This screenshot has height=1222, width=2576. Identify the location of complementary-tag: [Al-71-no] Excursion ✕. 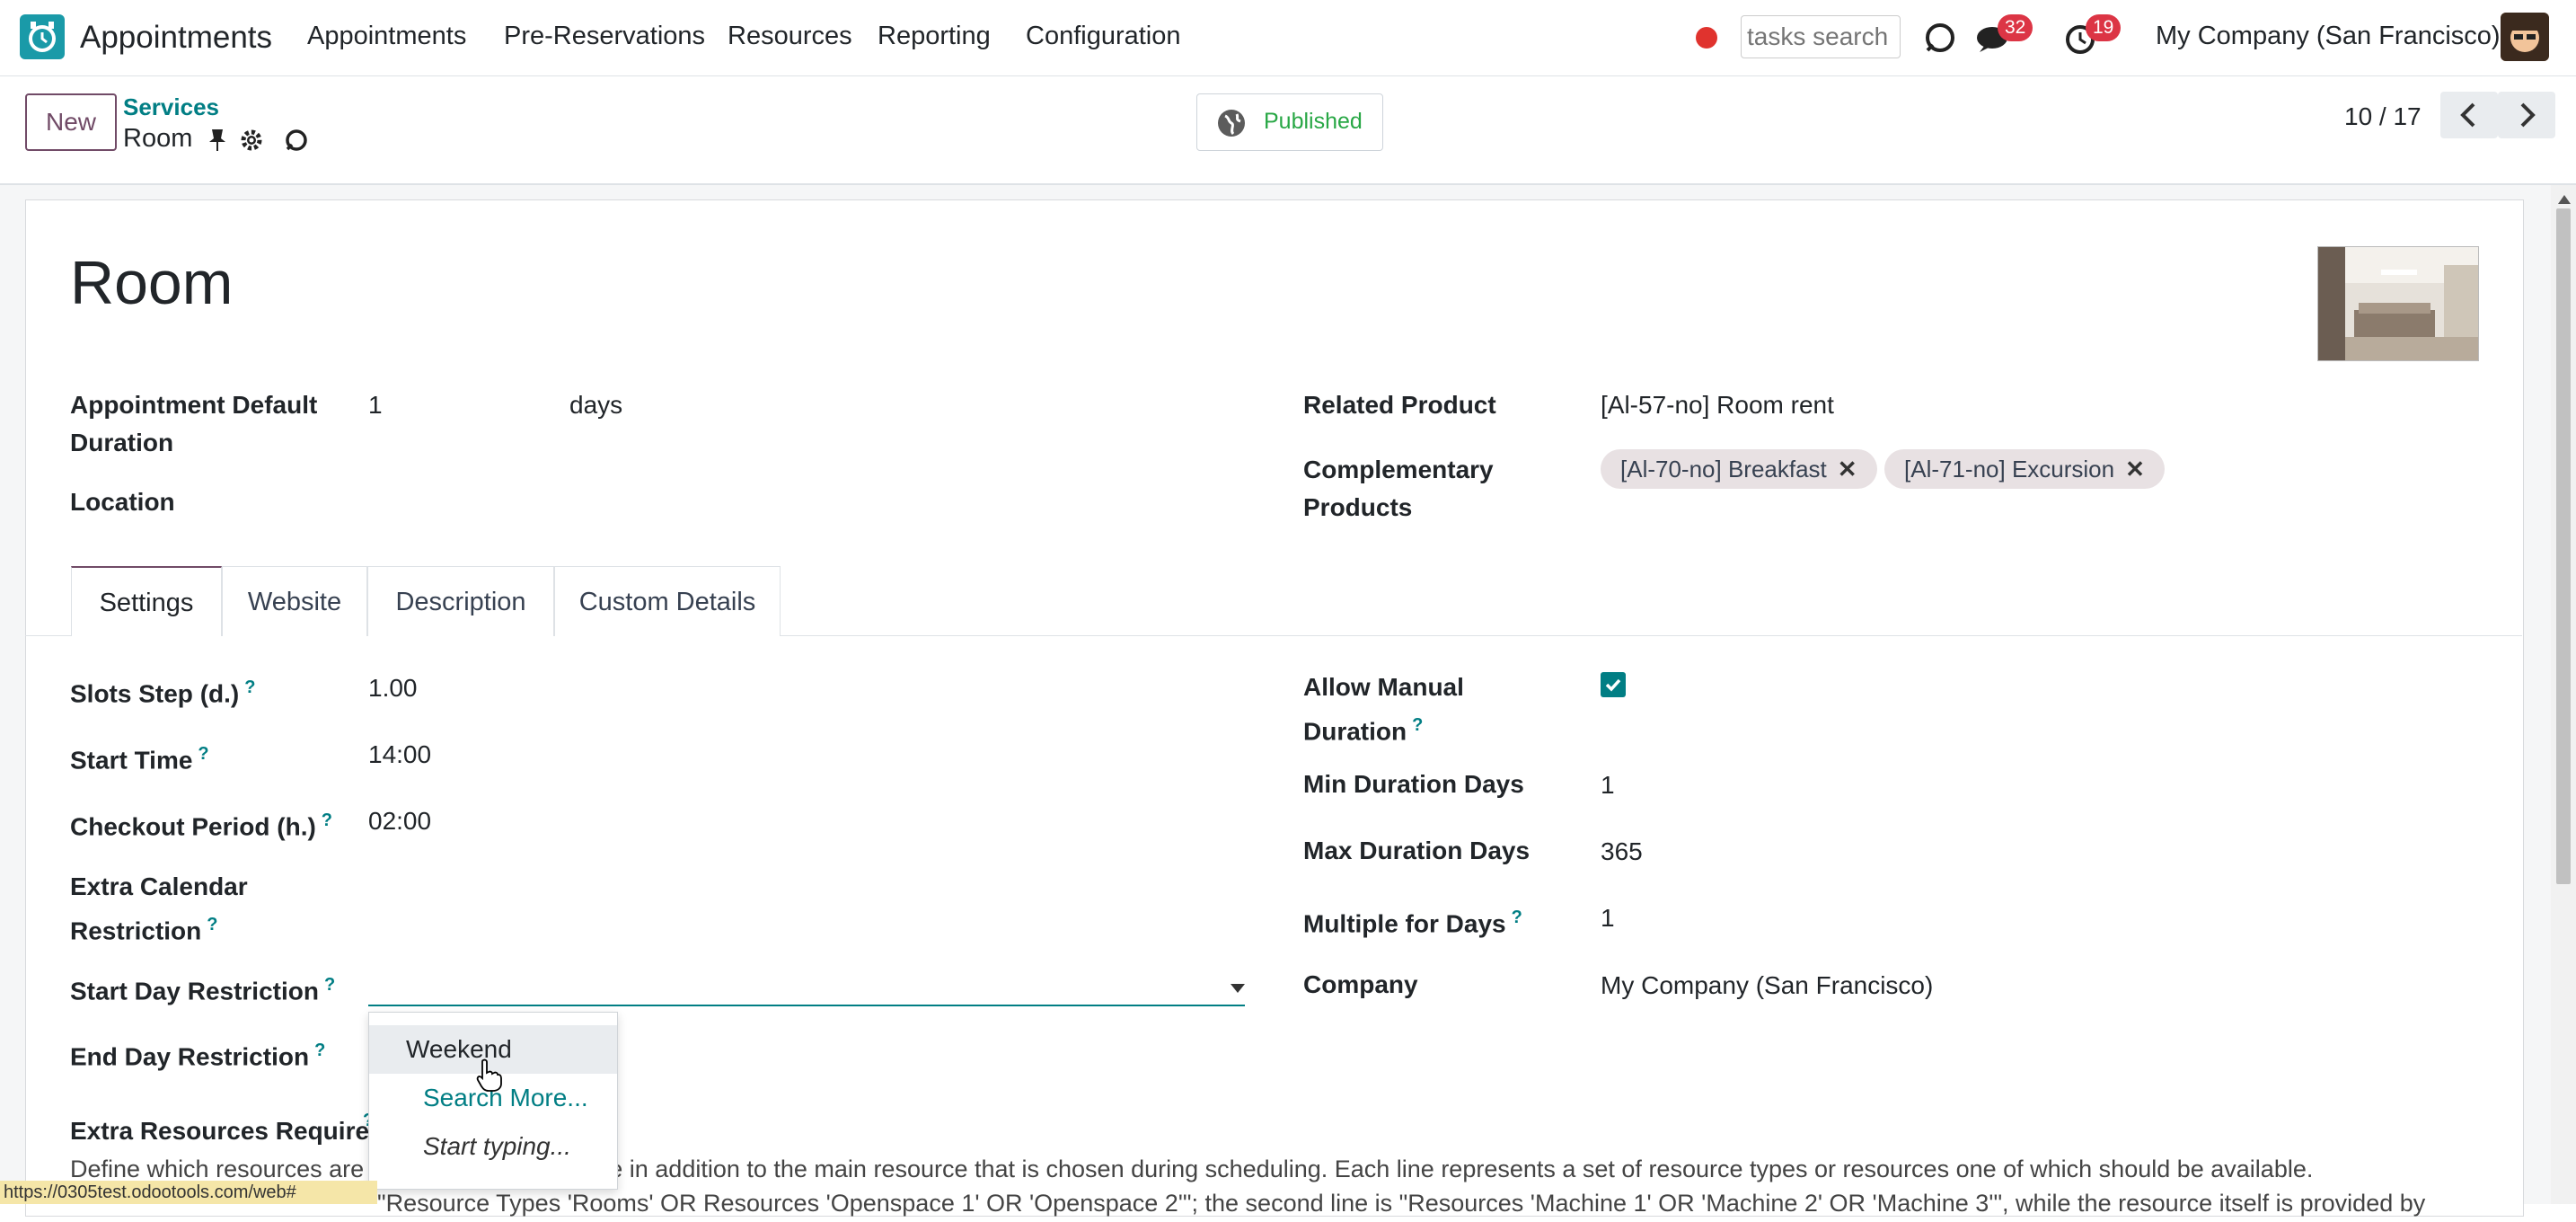
(2024, 469).